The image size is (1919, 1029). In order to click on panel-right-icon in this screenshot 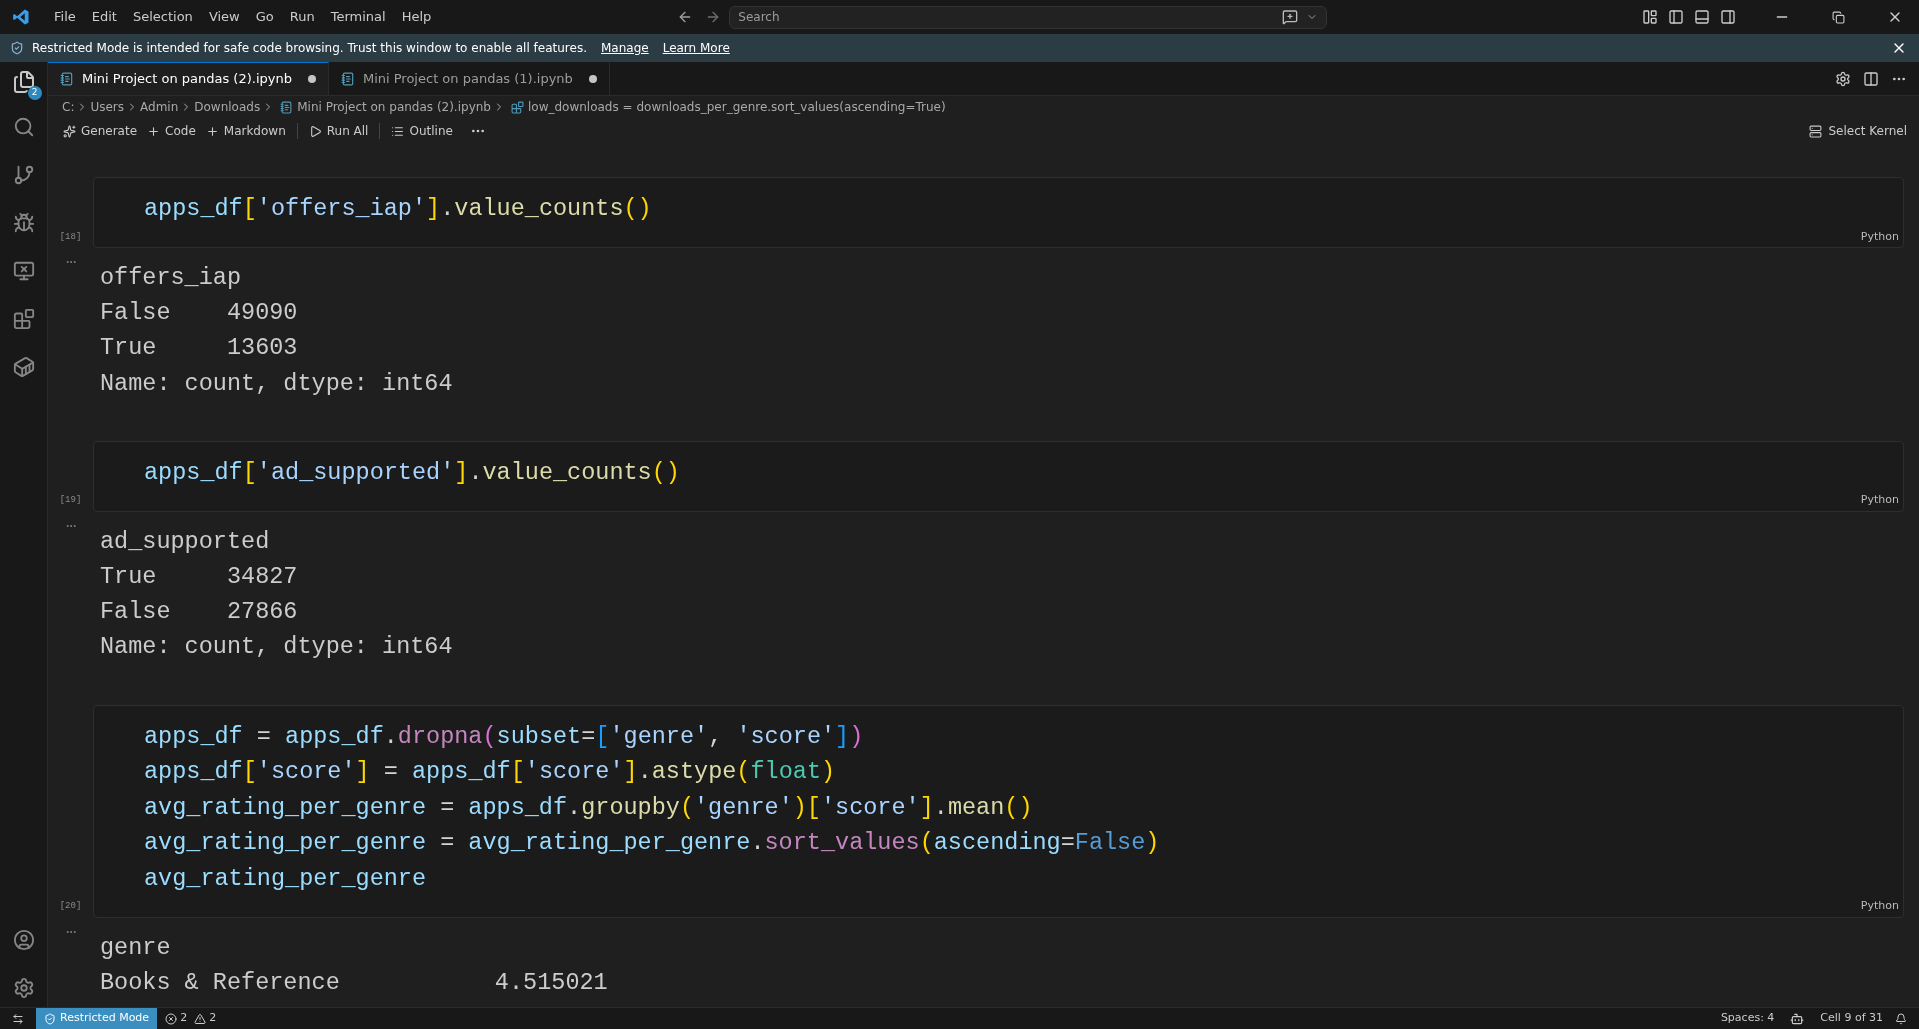, I will do `click(1728, 17)`.